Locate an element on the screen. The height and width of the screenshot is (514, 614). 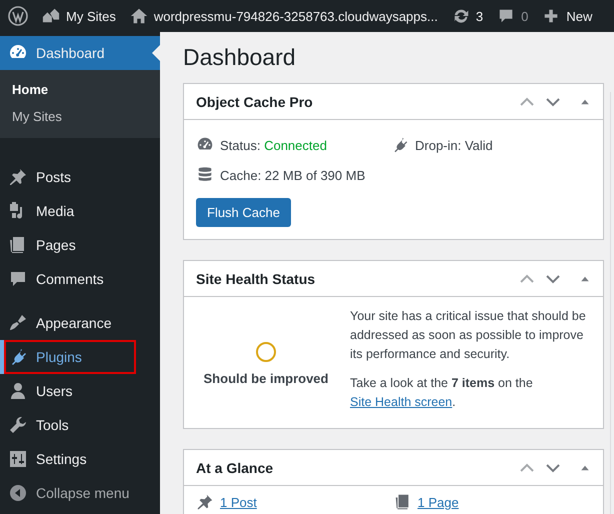
menu-item: Users is located at coordinates (80, 391).